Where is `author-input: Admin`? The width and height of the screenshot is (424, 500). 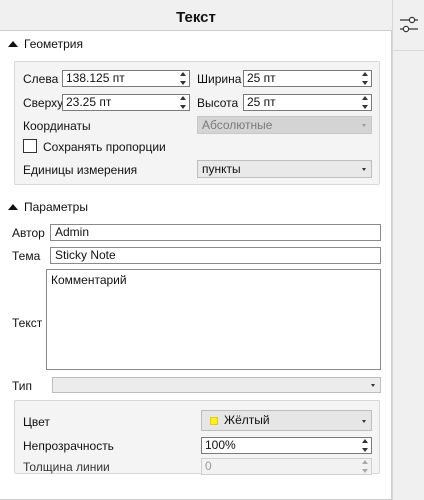
author-input: Admin is located at coordinates (215, 232).